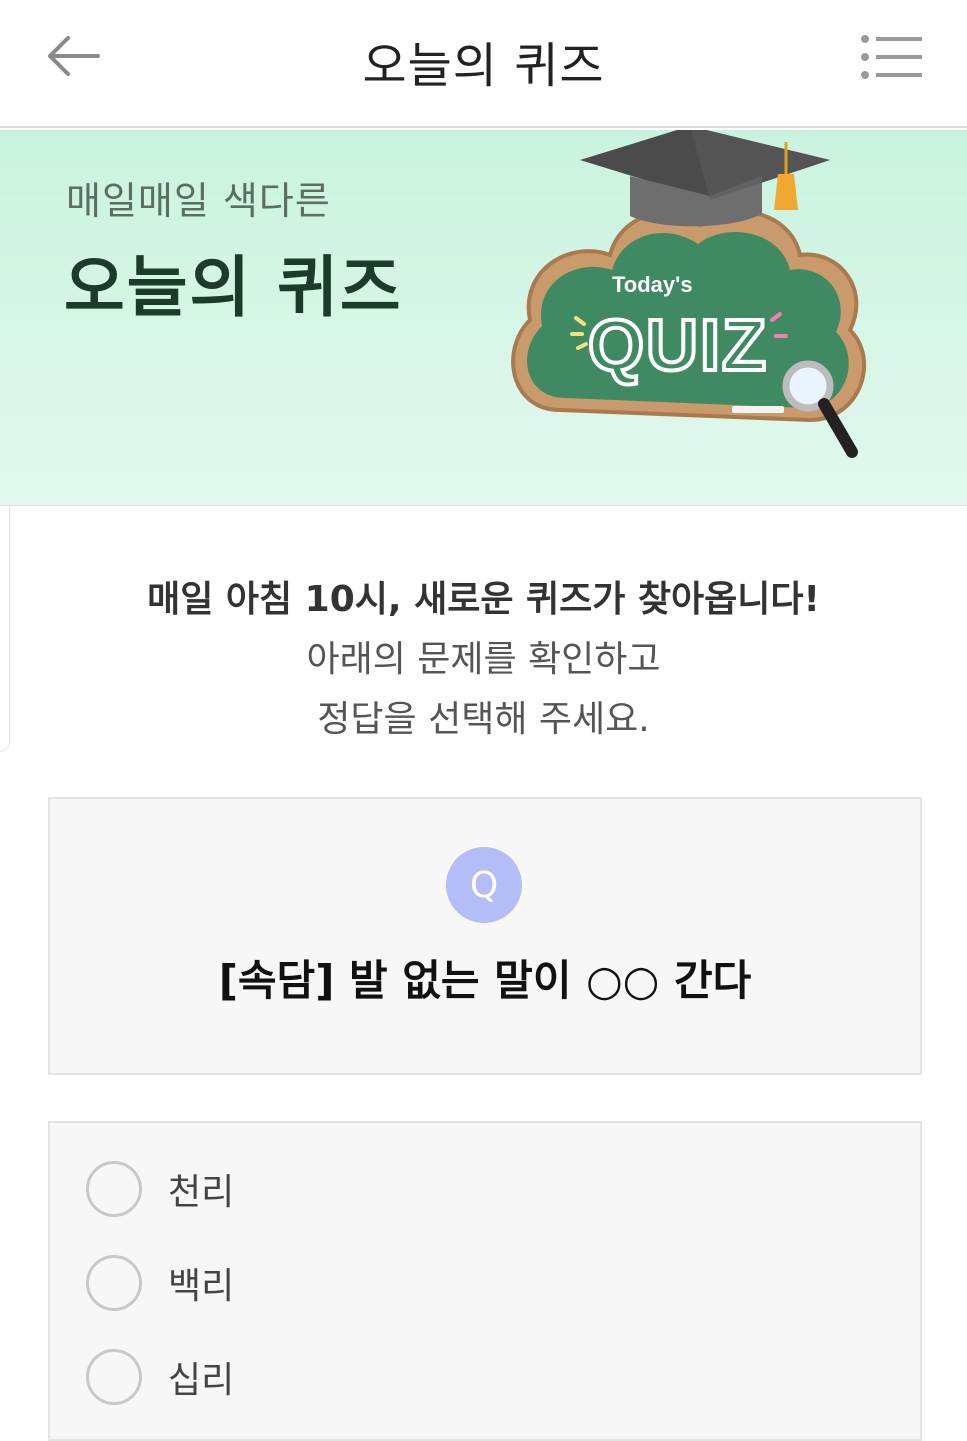 The width and height of the screenshot is (967, 1441). What do you see at coordinates (160, 1189) in the screenshot?
I see `option-1: 천리` at bounding box center [160, 1189].